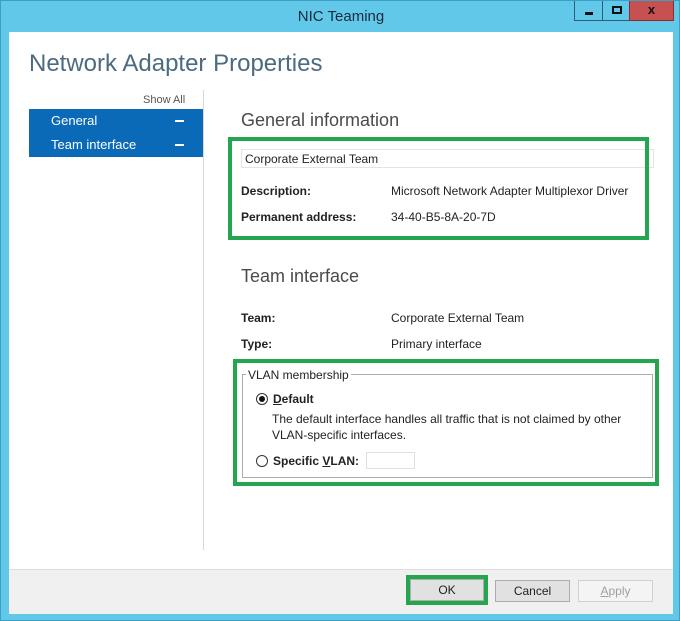  What do you see at coordinates (176, 63) in the screenshot?
I see `page-title: Network Adapter Properties` at bounding box center [176, 63].